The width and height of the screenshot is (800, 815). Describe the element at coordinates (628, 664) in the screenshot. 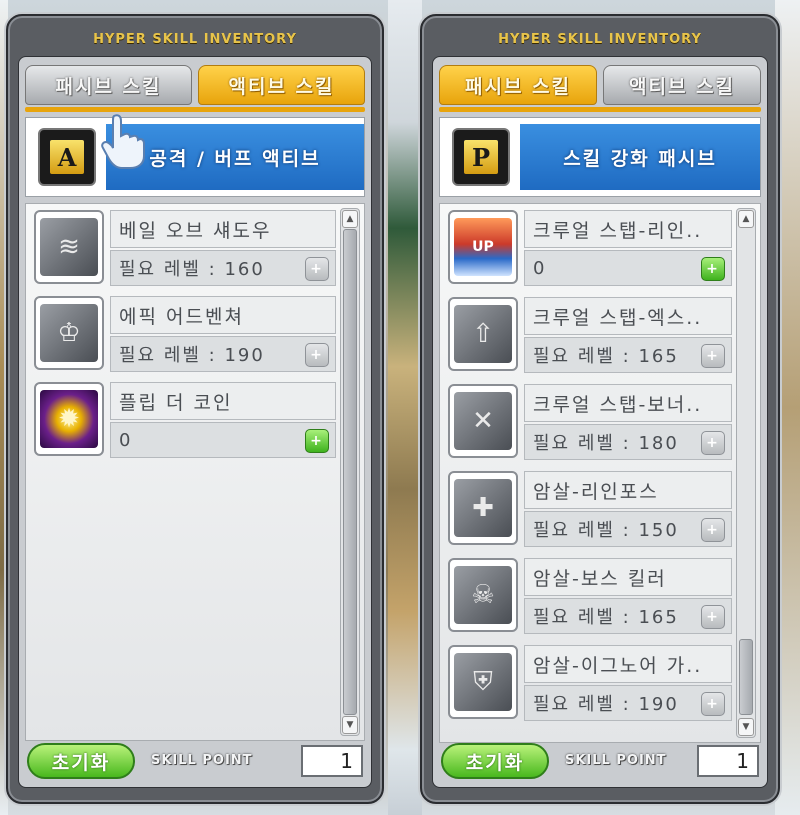

I see `skill-name: 암살-이그노어 가..` at that location.